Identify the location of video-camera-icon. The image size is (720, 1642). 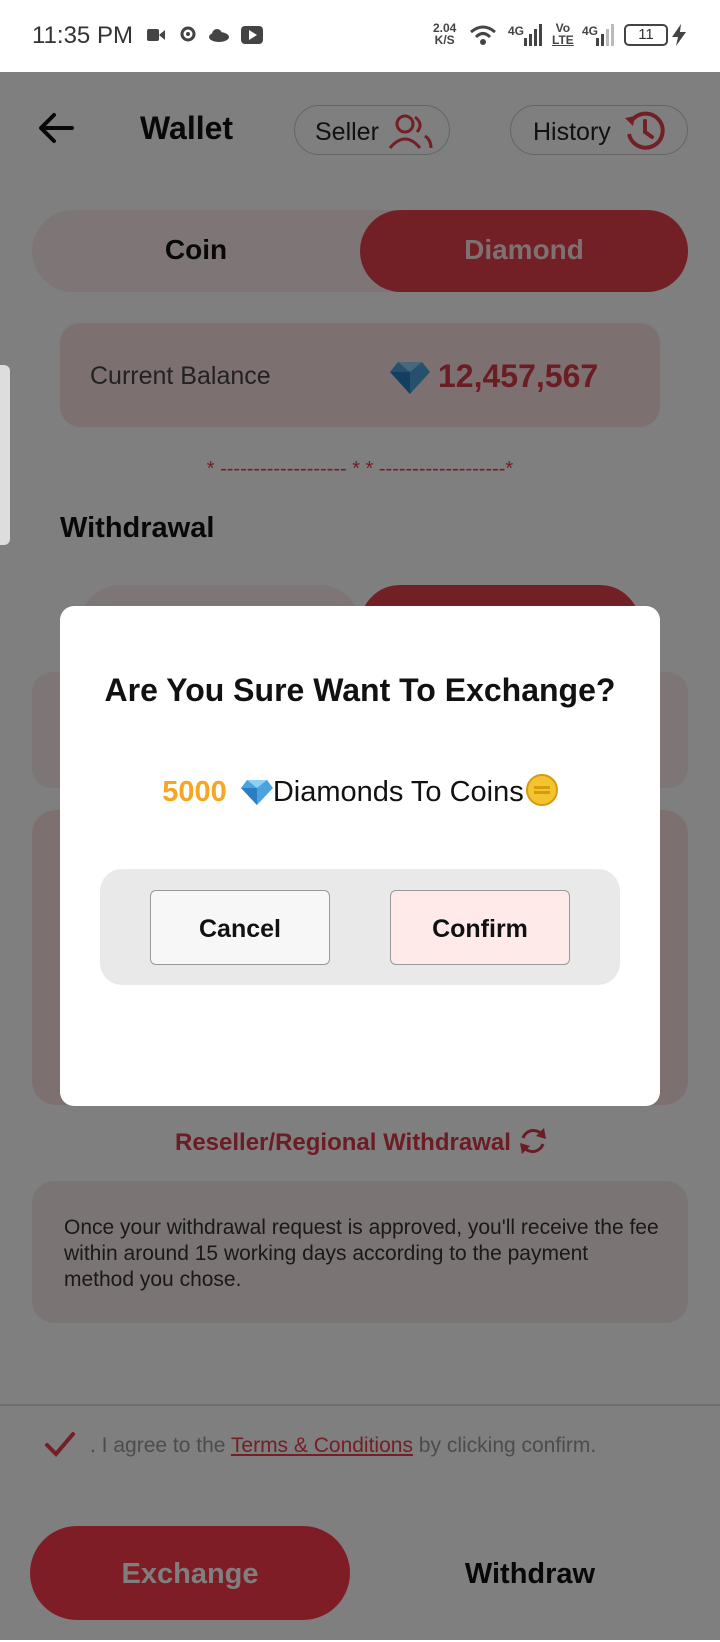
(156, 35).